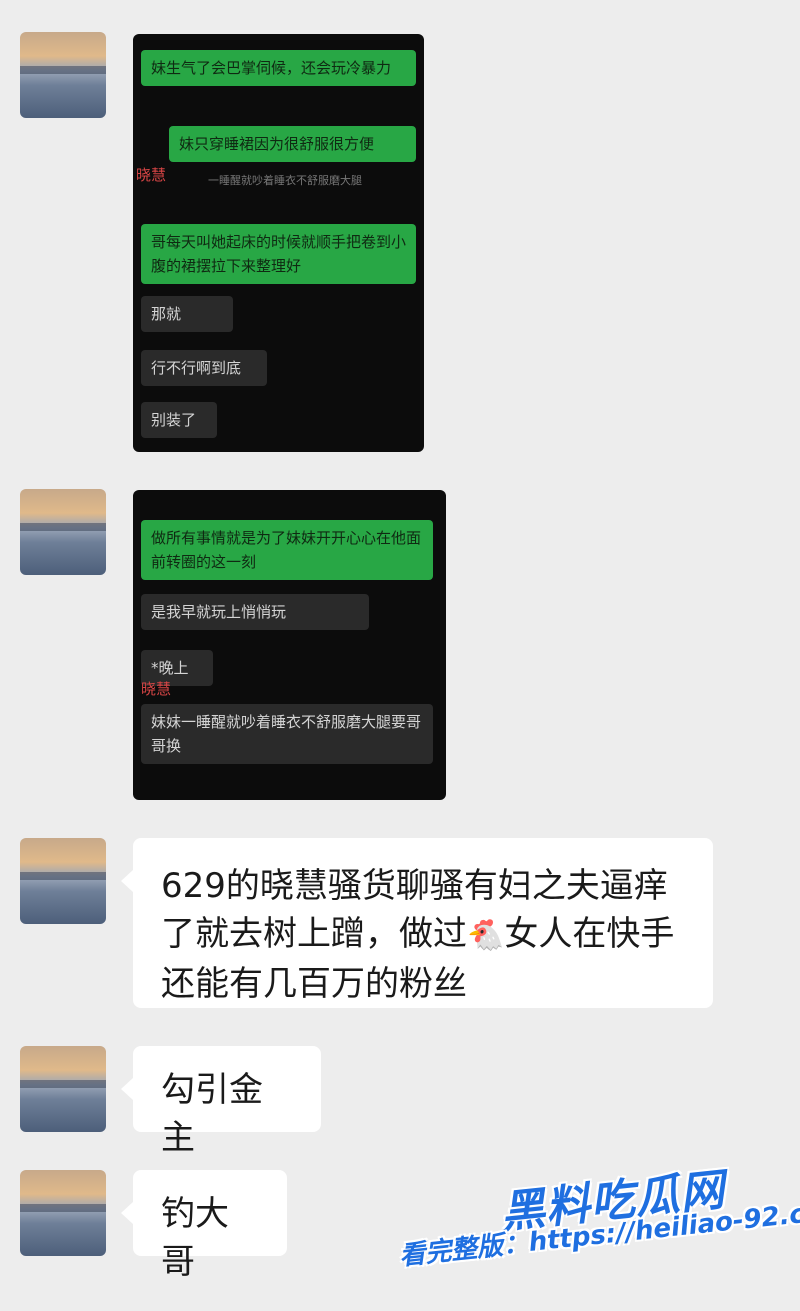  What do you see at coordinates (285, 180) in the screenshot?
I see `screenshot-faint-text: 一睡醒就吵着睡衣不舒服磨大腿` at bounding box center [285, 180].